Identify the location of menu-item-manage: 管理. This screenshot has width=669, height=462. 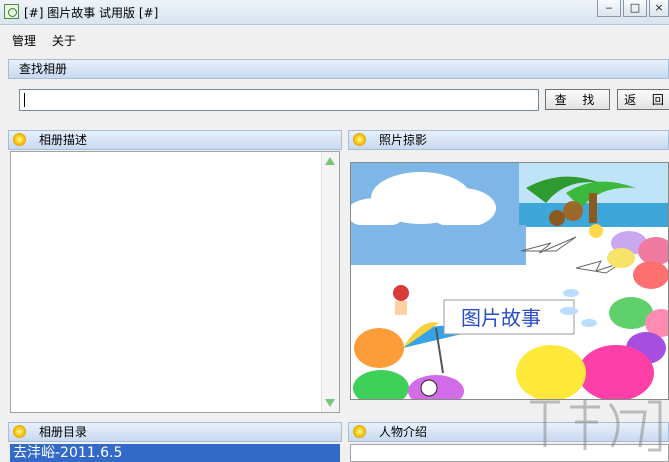
(24, 40).